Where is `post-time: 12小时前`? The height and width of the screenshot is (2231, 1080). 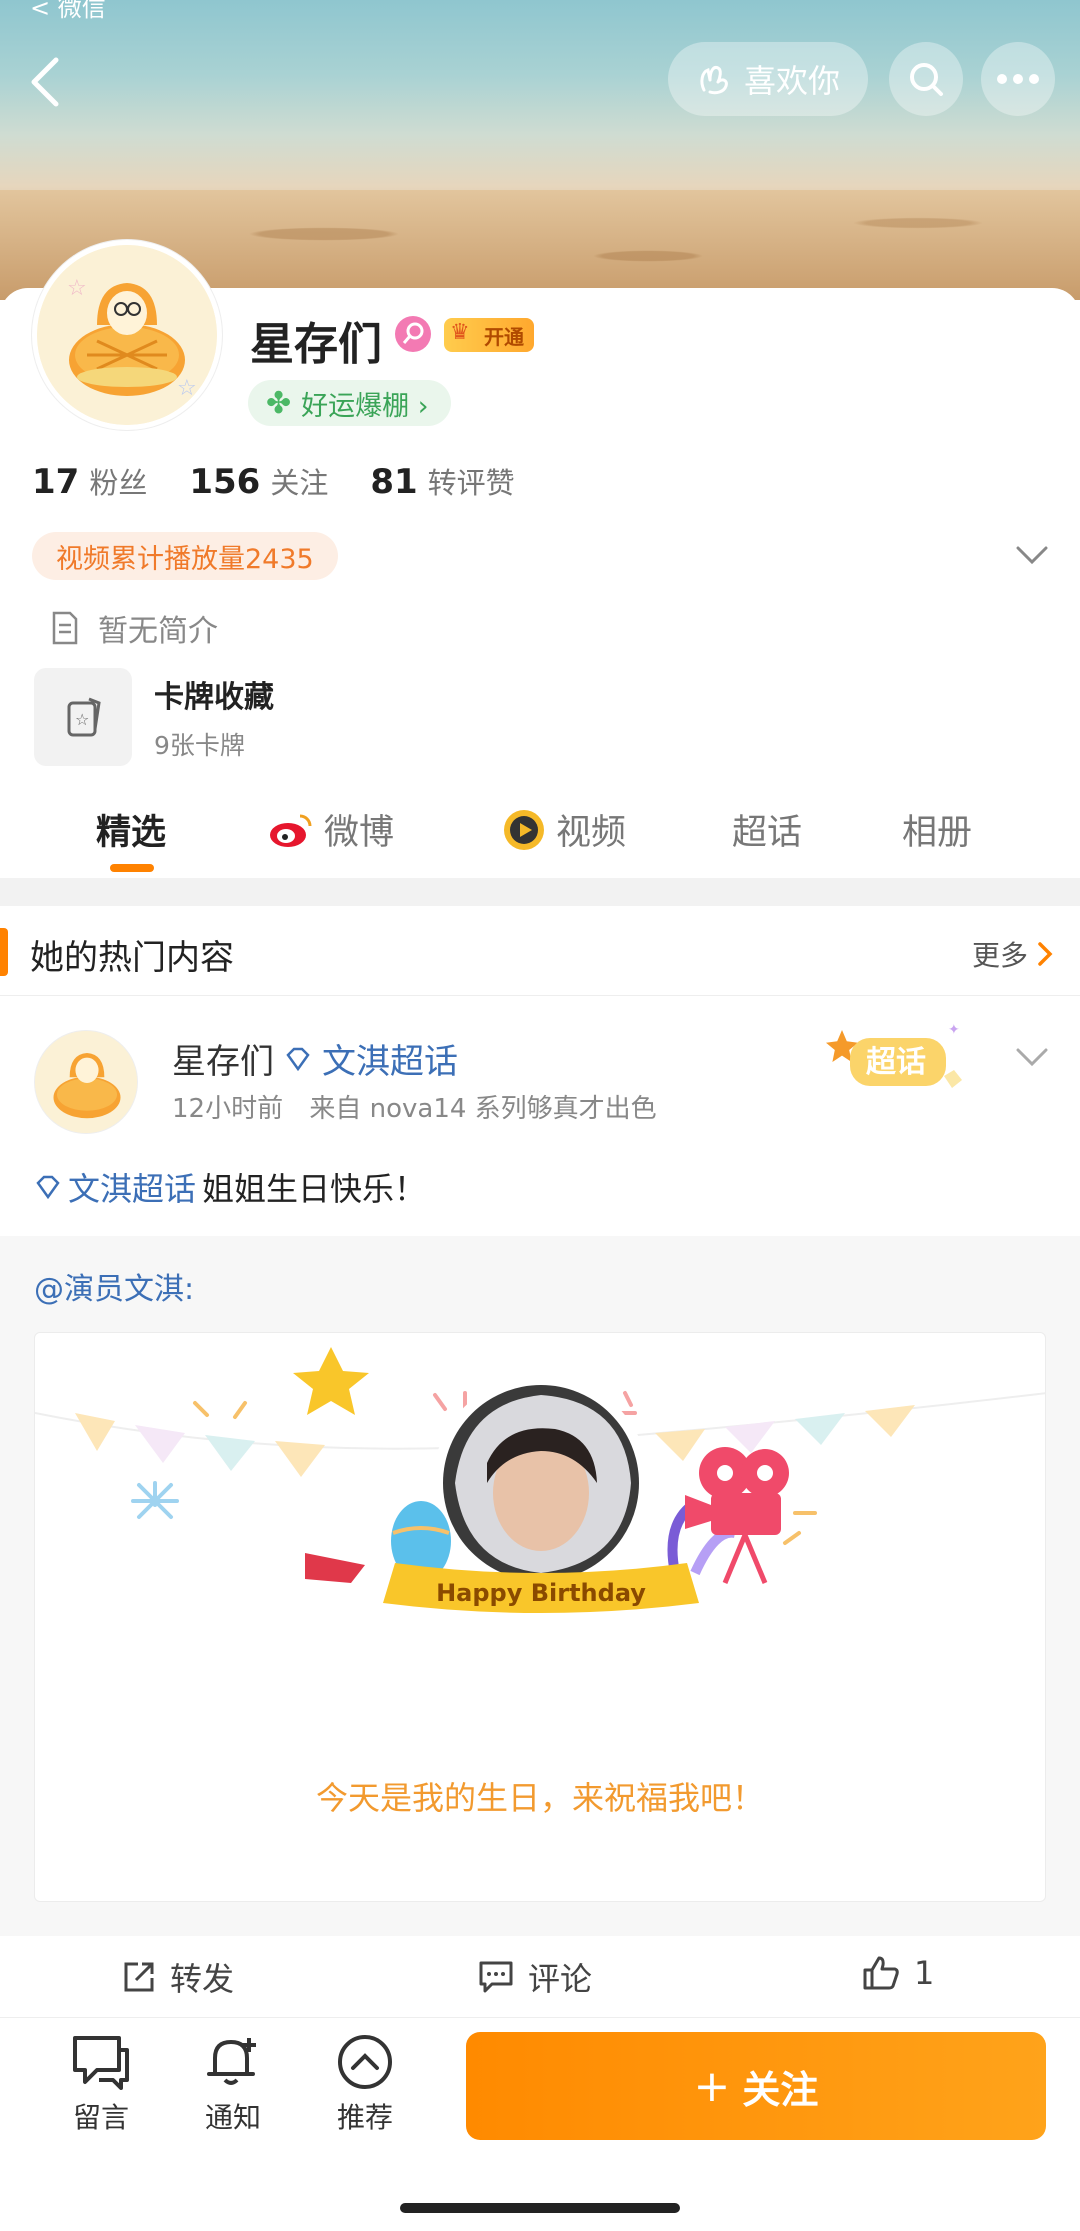 post-time: 12小时前 is located at coordinates (228, 1109).